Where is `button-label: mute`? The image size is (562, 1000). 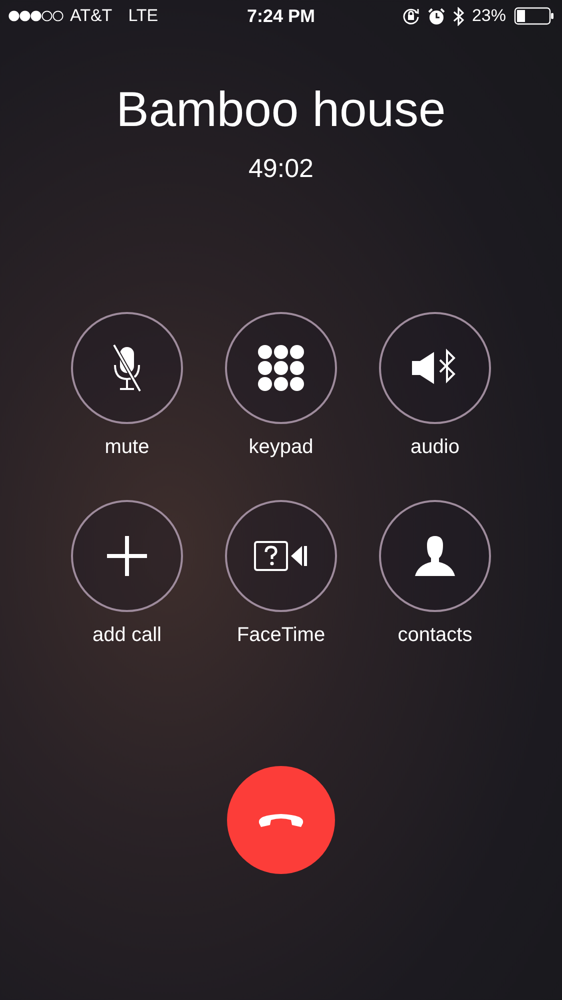
button-label: mute is located at coordinates (127, 447).